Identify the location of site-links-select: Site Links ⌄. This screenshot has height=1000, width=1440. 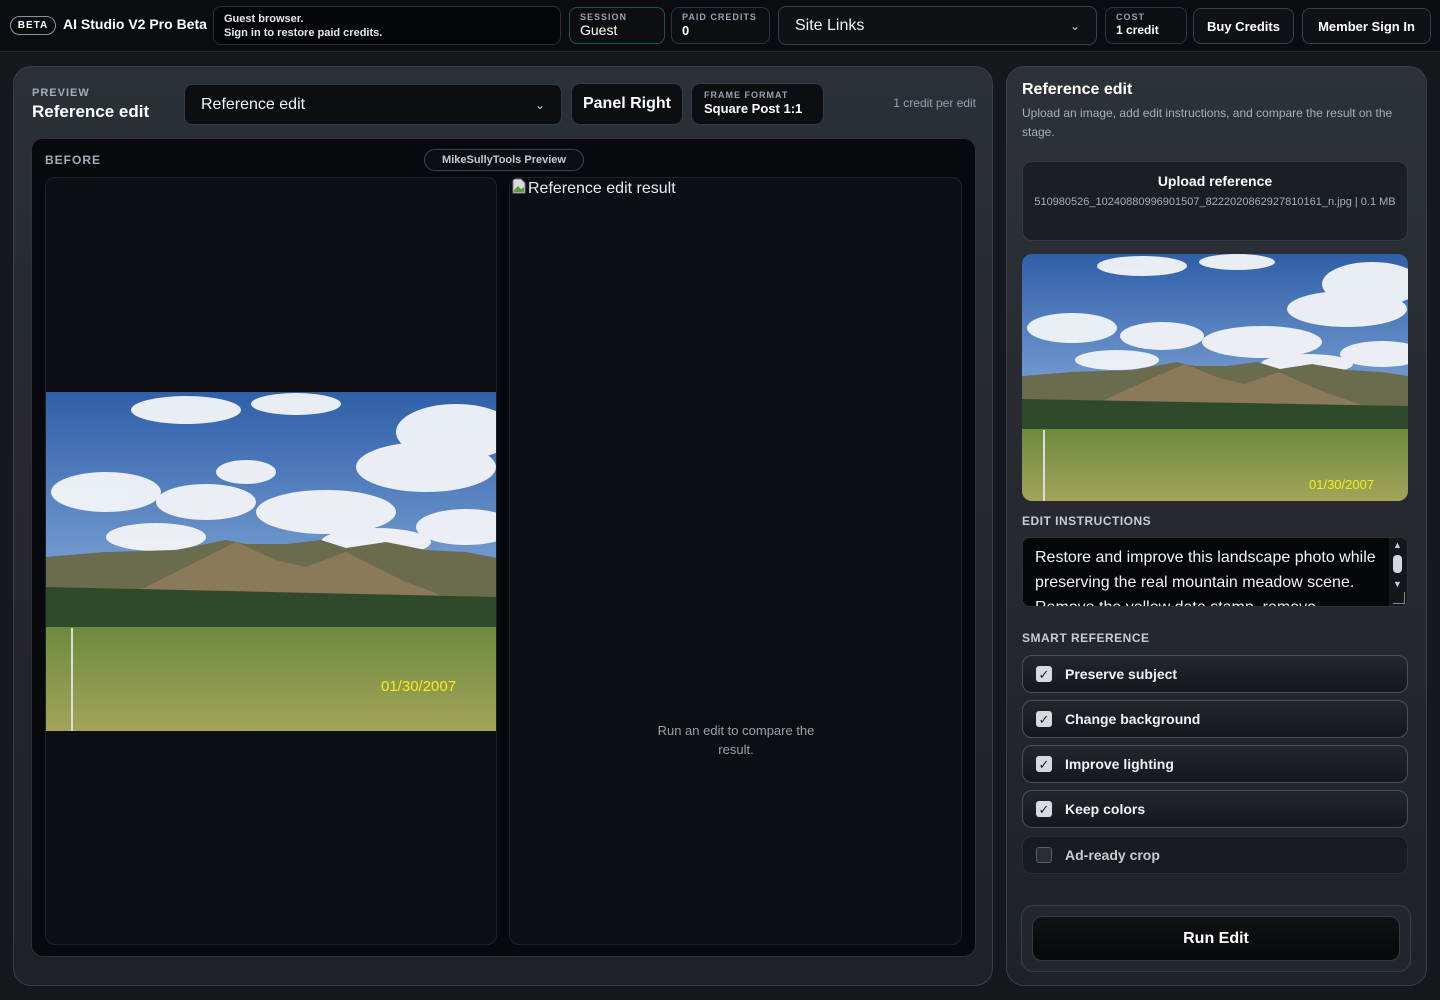
(937, 25).